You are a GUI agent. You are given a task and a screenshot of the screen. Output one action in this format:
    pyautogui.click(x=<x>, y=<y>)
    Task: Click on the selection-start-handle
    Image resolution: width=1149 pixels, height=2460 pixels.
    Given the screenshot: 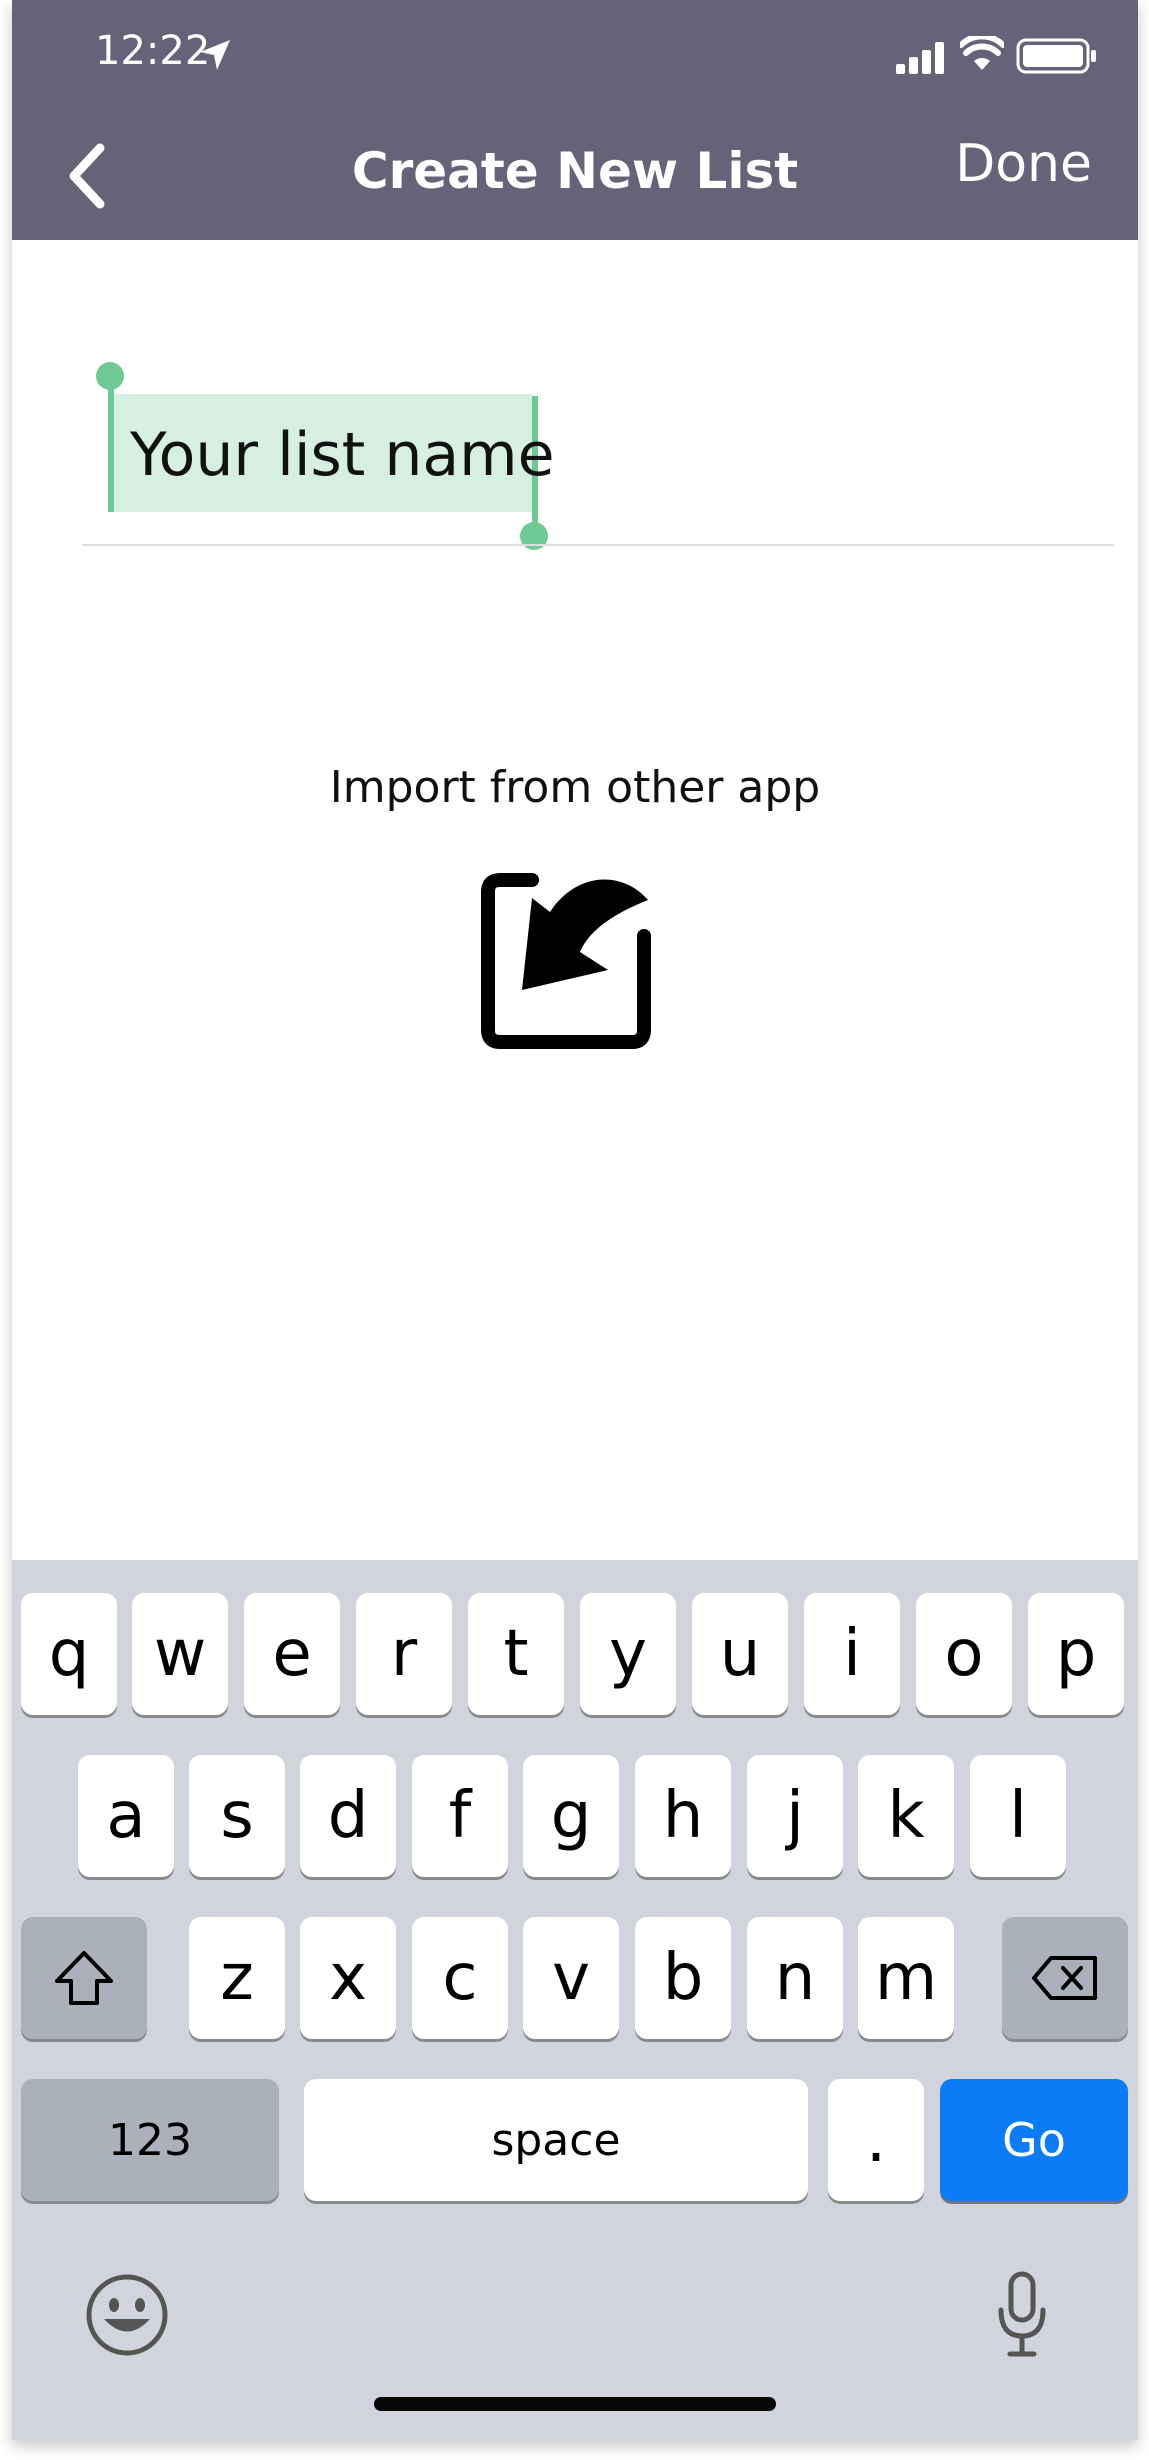 What is the action you would take?
    pyautogui.click(x=110, y=437)
    